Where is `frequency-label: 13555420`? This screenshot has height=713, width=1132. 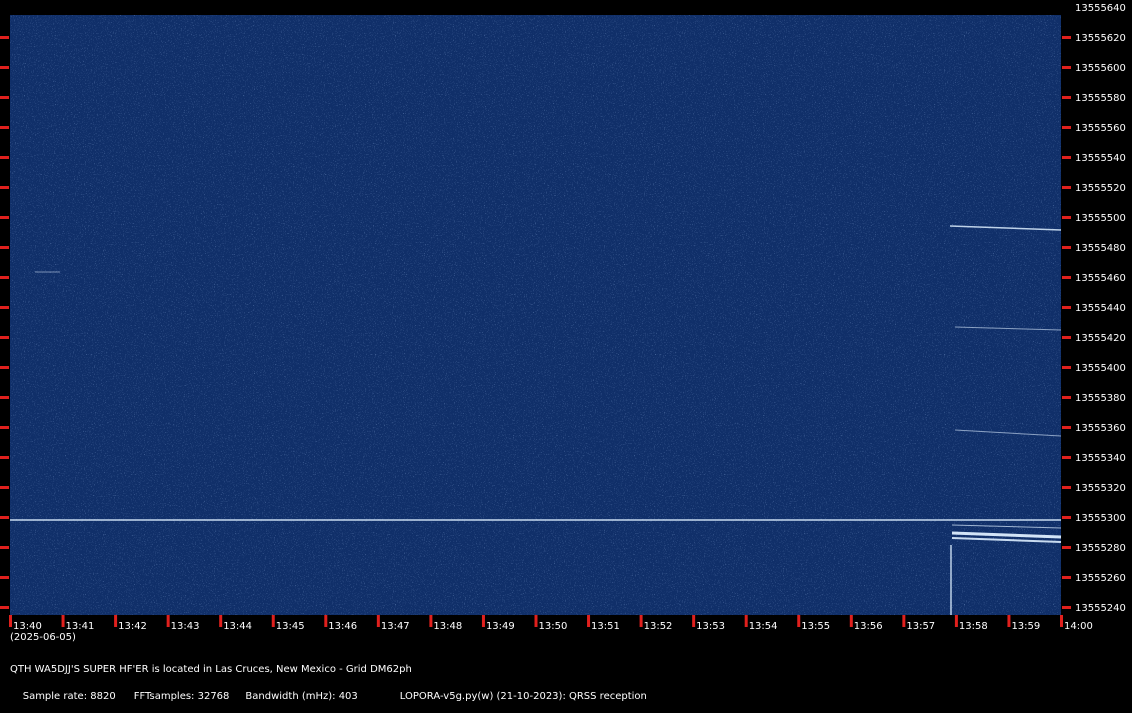 frequency-label: 13555420 is located at coordinates (1100, 338).